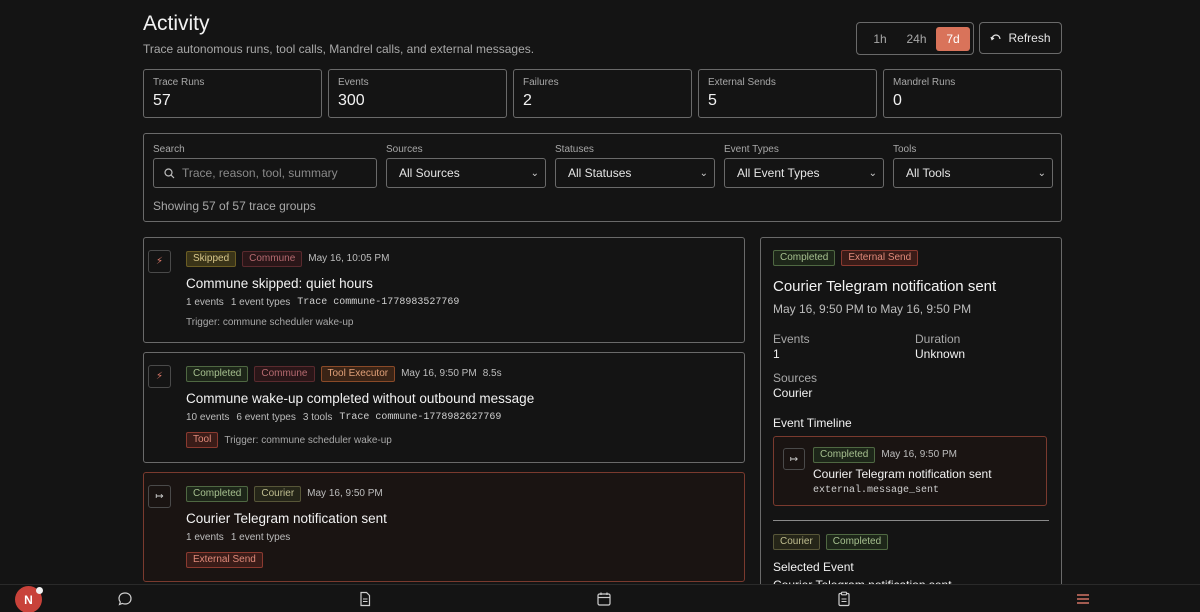 The image size is (1200, 612). Describe the element at coordinates (602, 93) in the screenshot. I see `stat-failures: Failures 2` at that location.